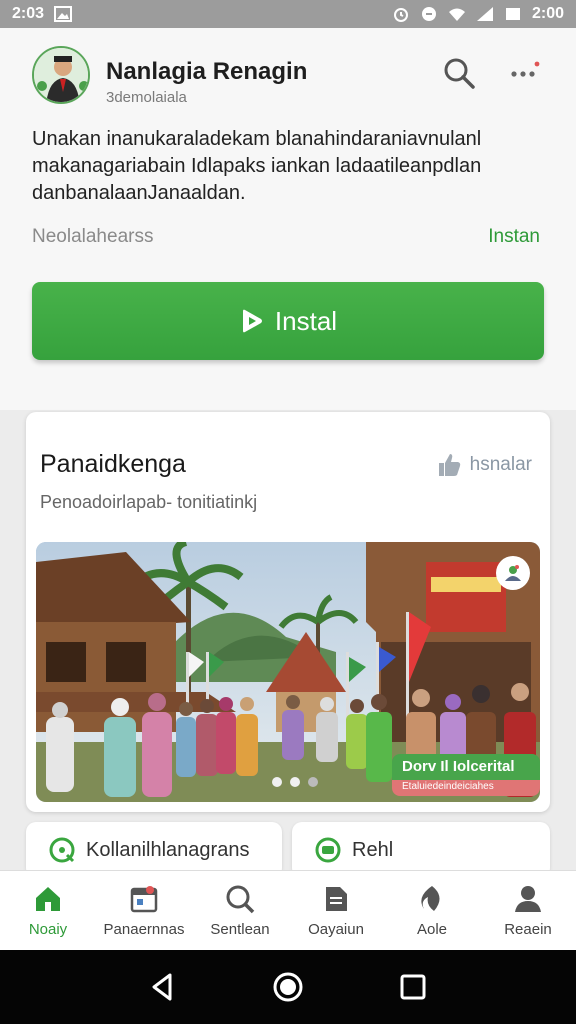 Image resolution: width=576 pixels, height=1024 pixels. What do you see at coordinates (336, 929) in the screenshot?
I see `nav-item-label: Oayaiun` at bounding box center [336, 929].